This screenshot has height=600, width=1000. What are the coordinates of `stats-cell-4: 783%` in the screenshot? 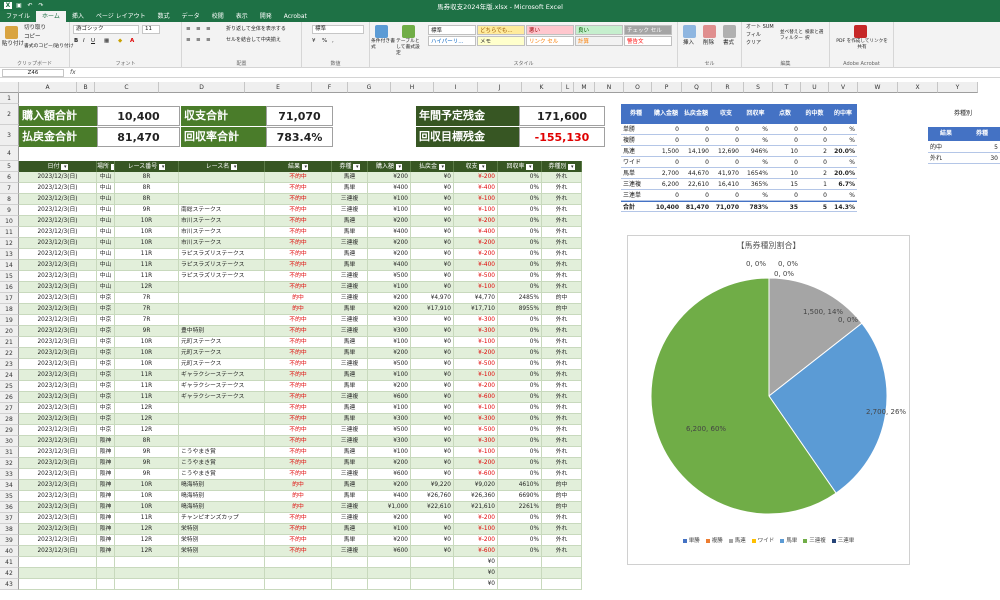 It's located at (755, 206).